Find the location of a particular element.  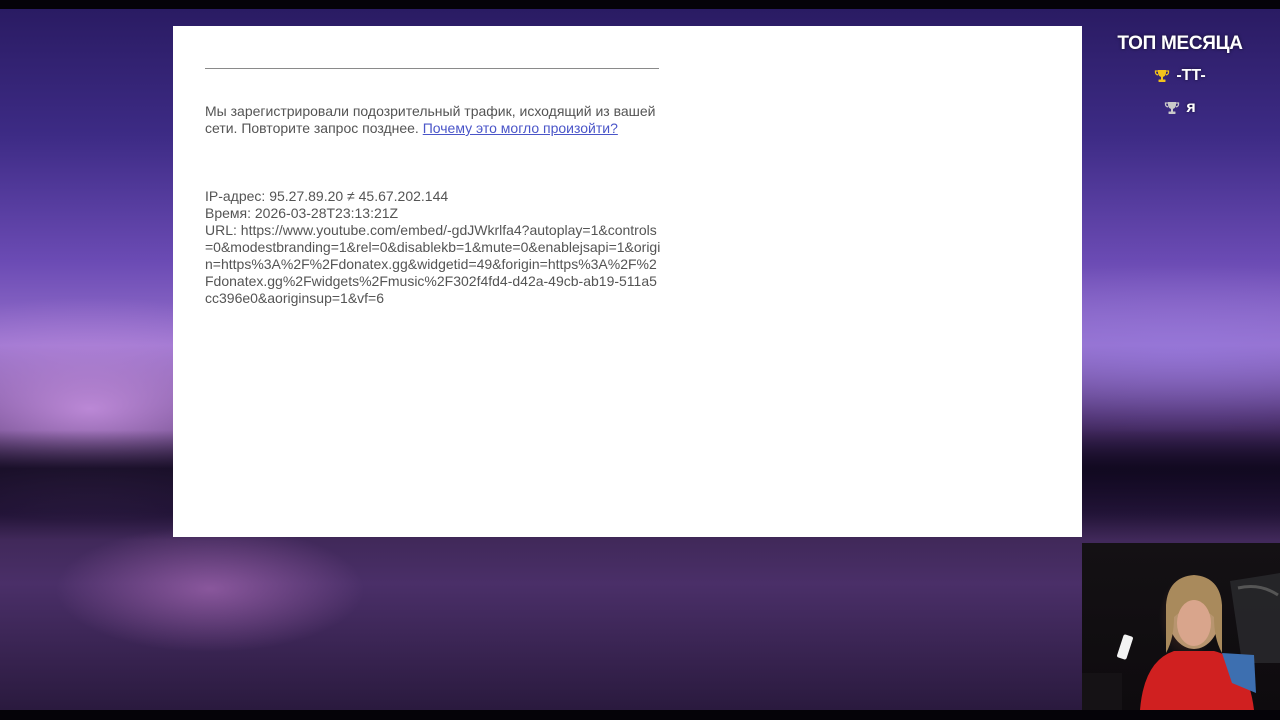

webcam-feed is located at coordinates (1181, 626).